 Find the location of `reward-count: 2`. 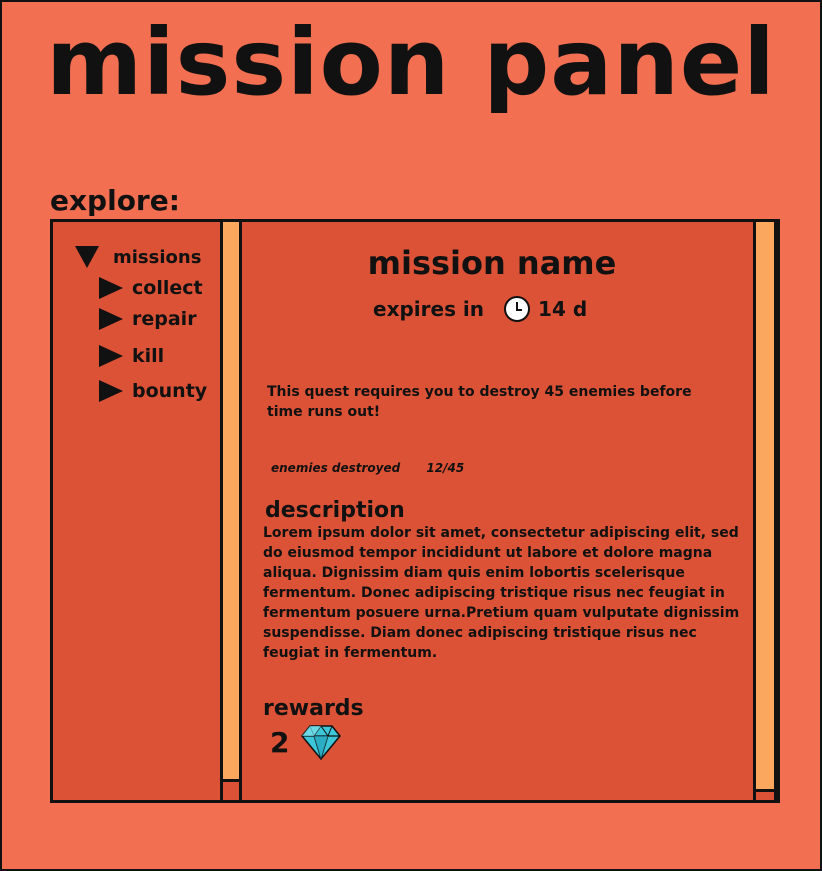

reward-count: 2 is located at coordinates (280, 742).